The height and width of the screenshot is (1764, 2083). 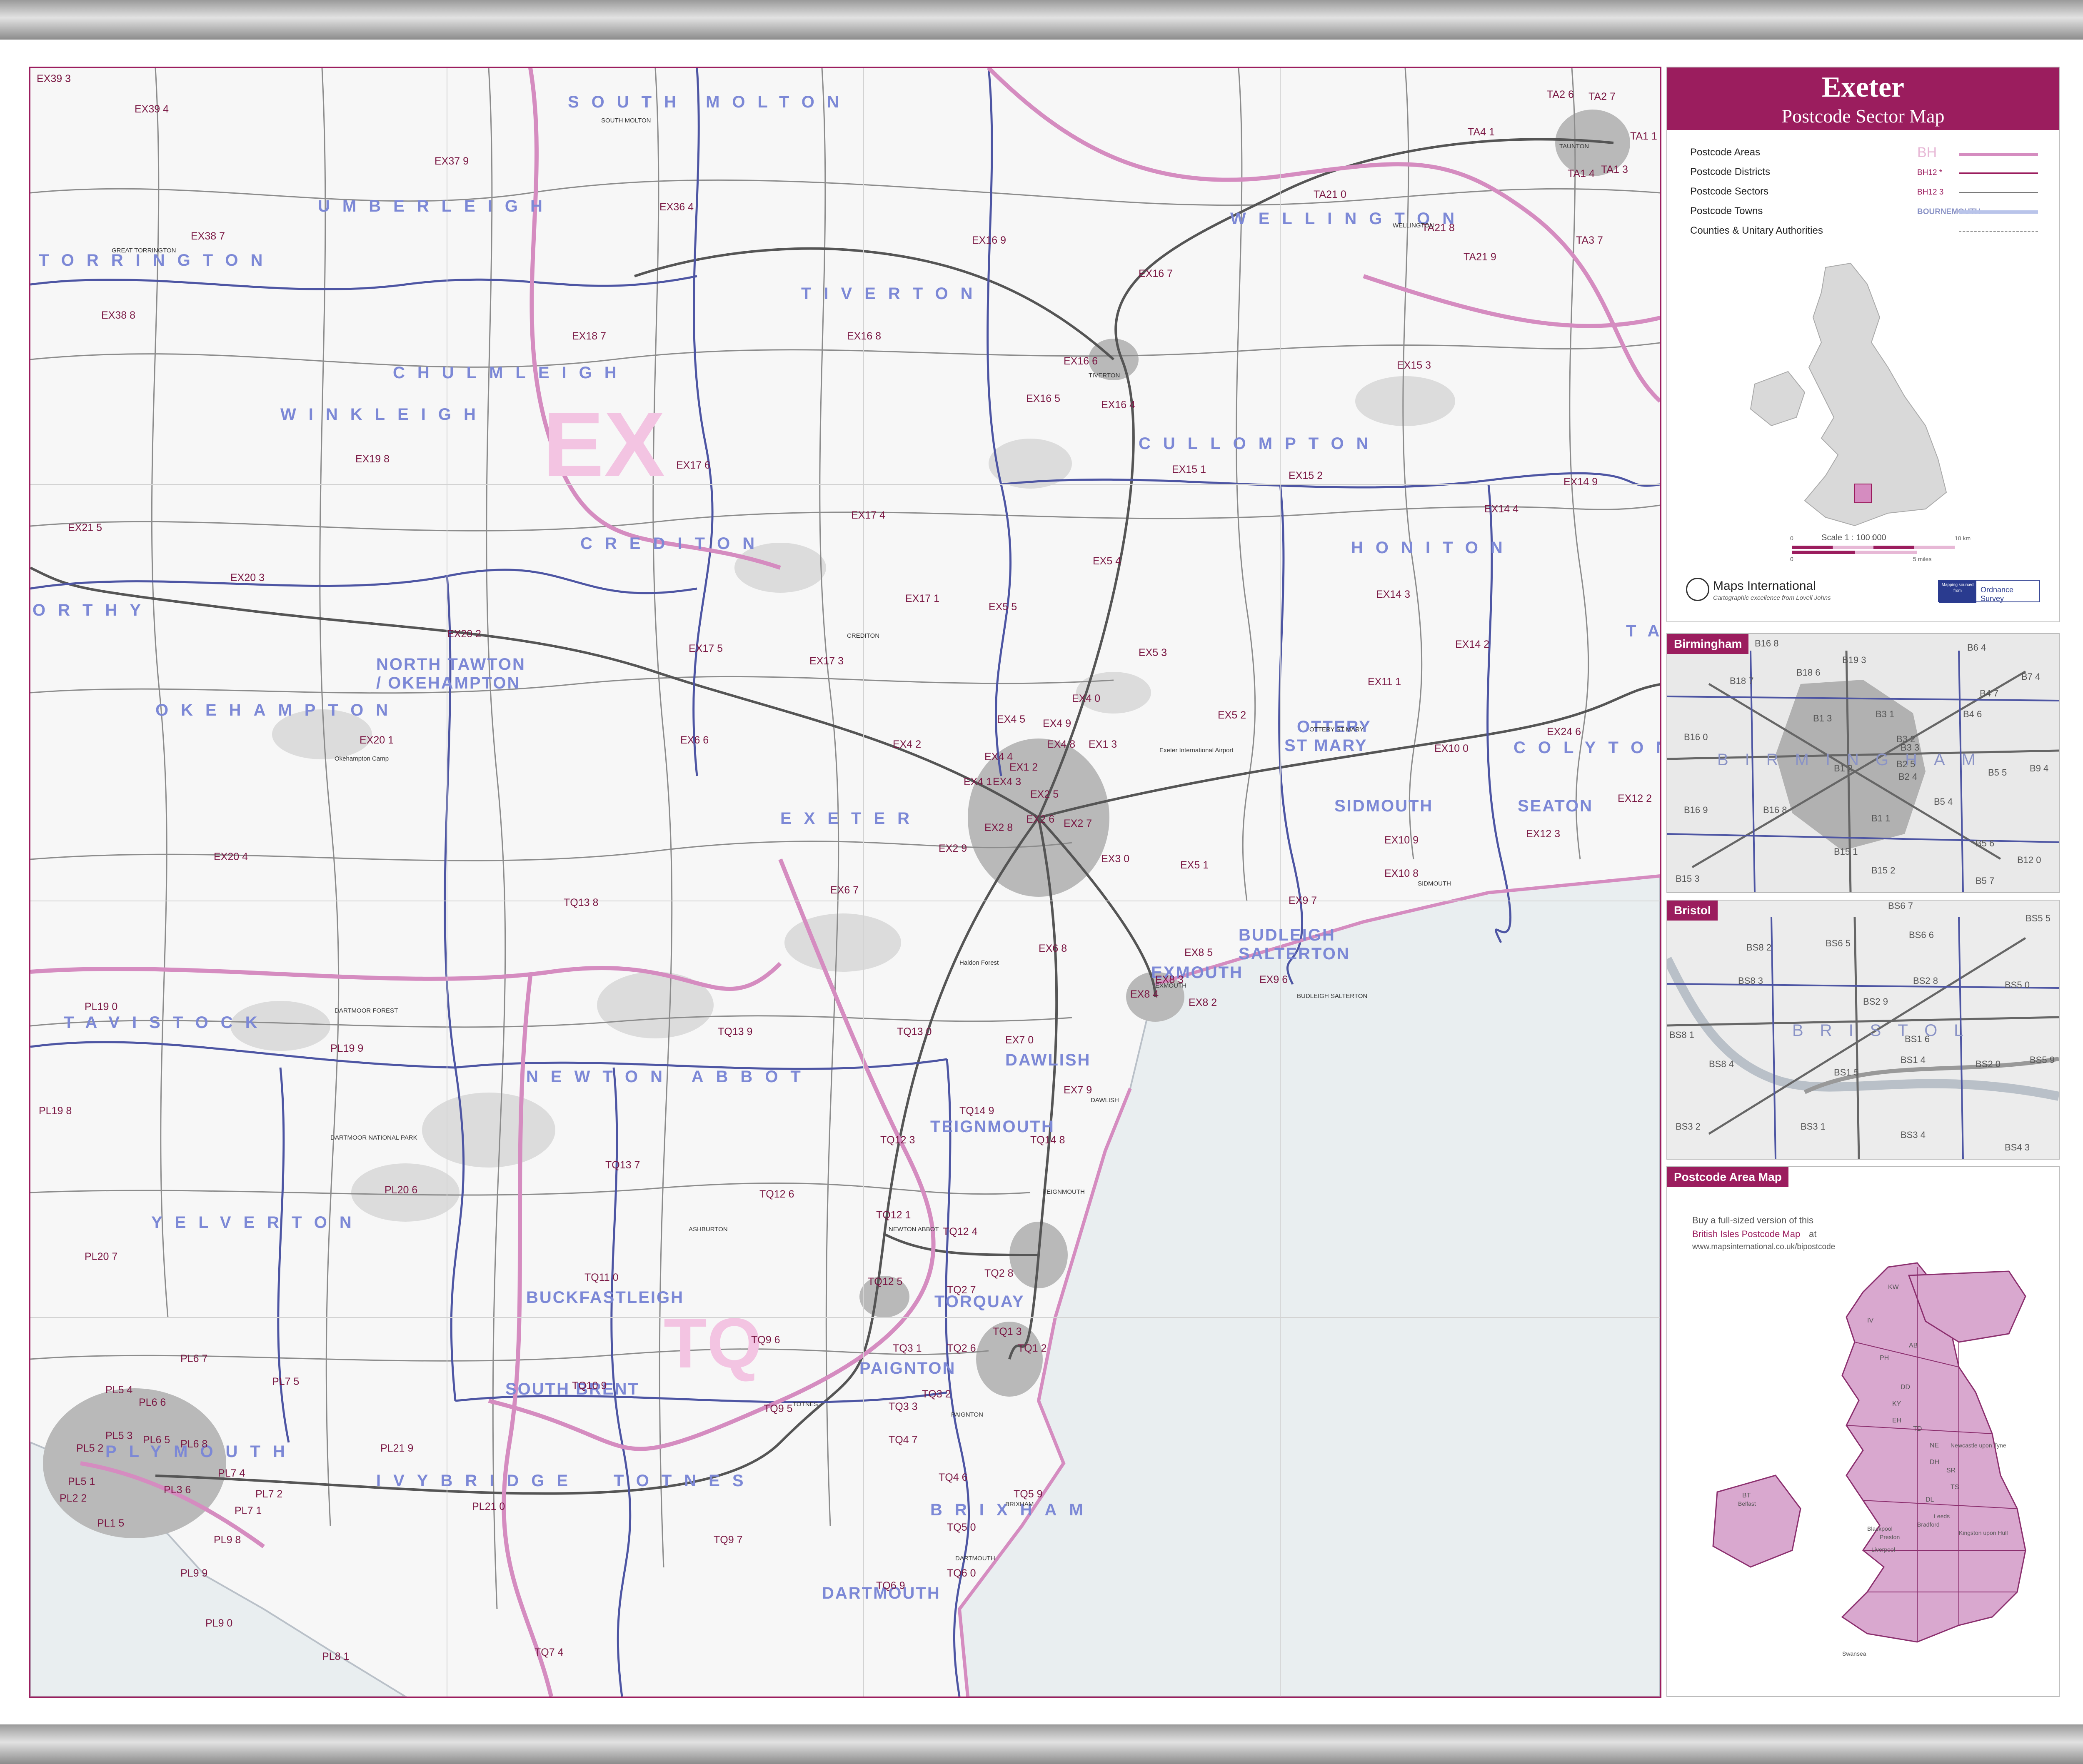 What do you see at coordinates (962, 1290) in the screenshot?
I see `sector-label: TQ2 7` at bounding box center [962, 1290].